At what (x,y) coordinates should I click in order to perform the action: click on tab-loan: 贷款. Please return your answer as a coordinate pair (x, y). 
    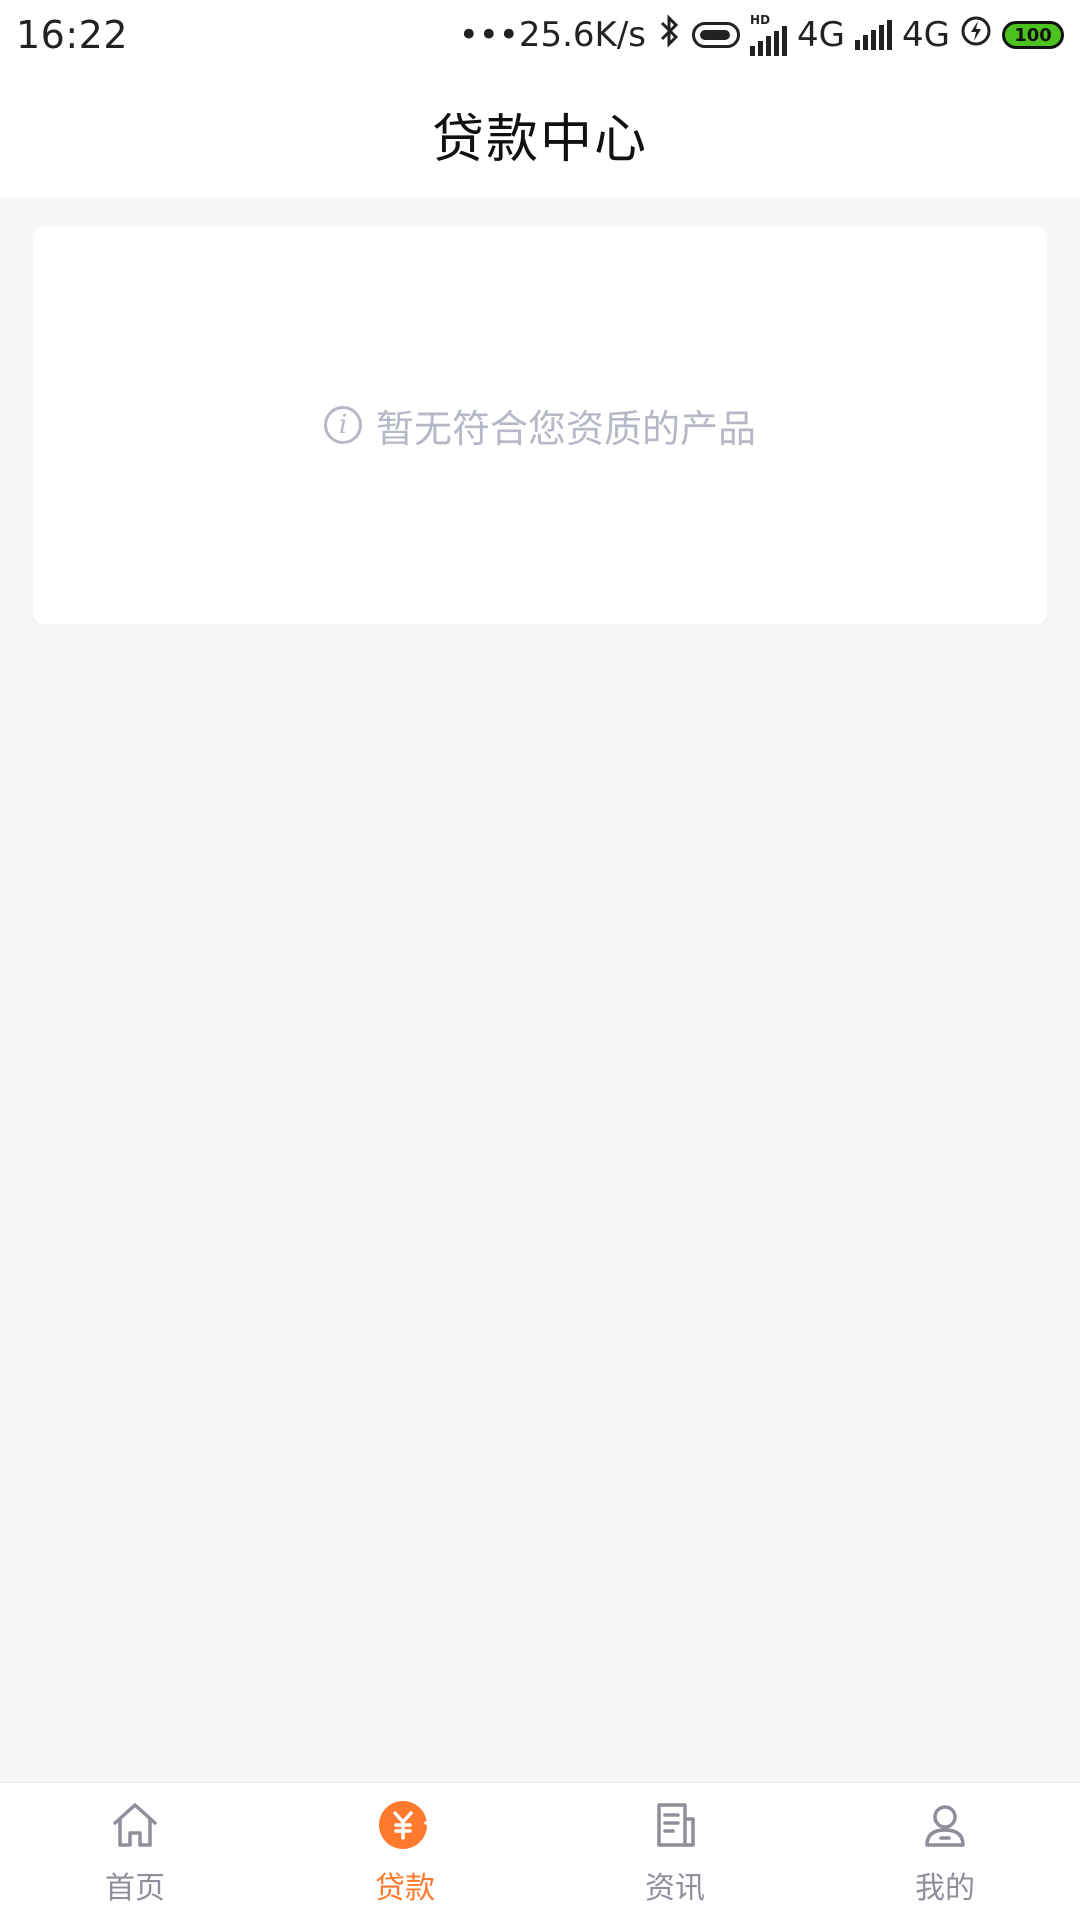
    Looking at the image, I should click on (405, 1852).